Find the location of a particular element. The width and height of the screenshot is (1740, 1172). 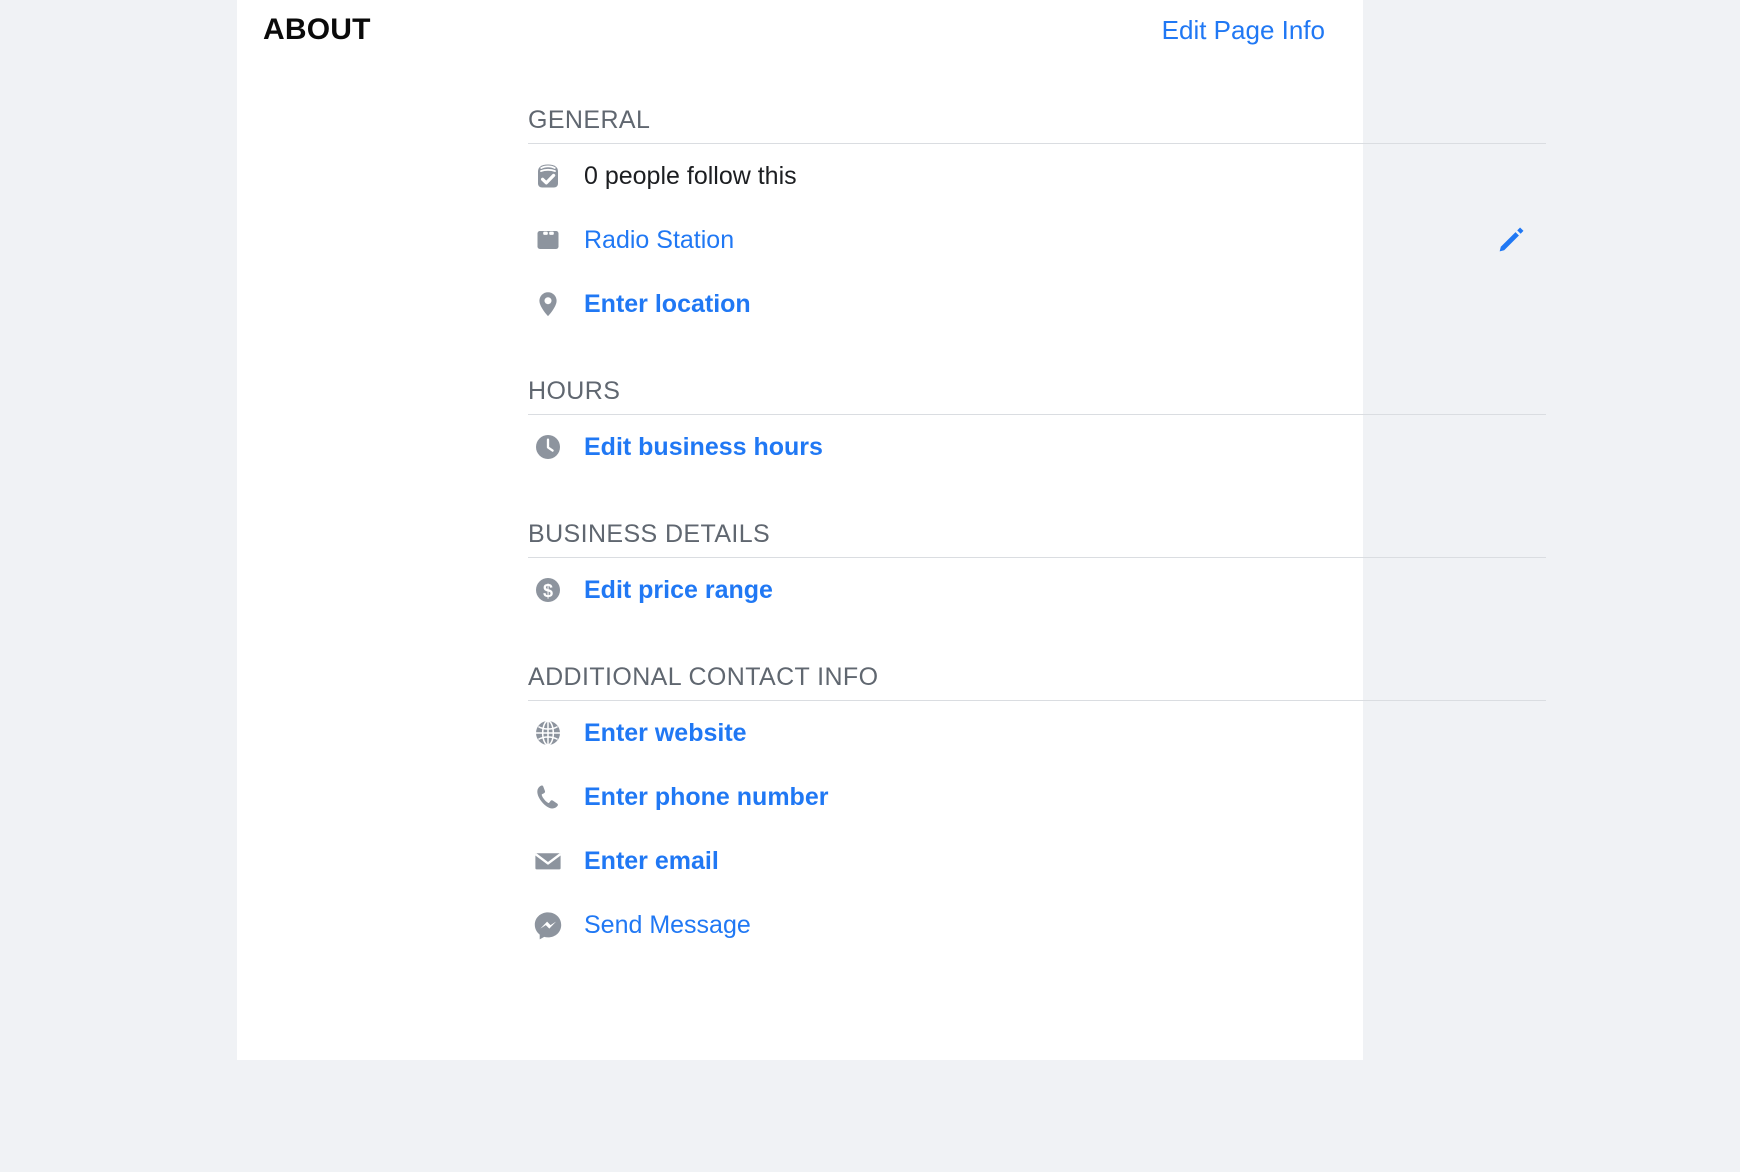

edit-page-info-link: Edit Page Info is located at coordinates (1243, 30).